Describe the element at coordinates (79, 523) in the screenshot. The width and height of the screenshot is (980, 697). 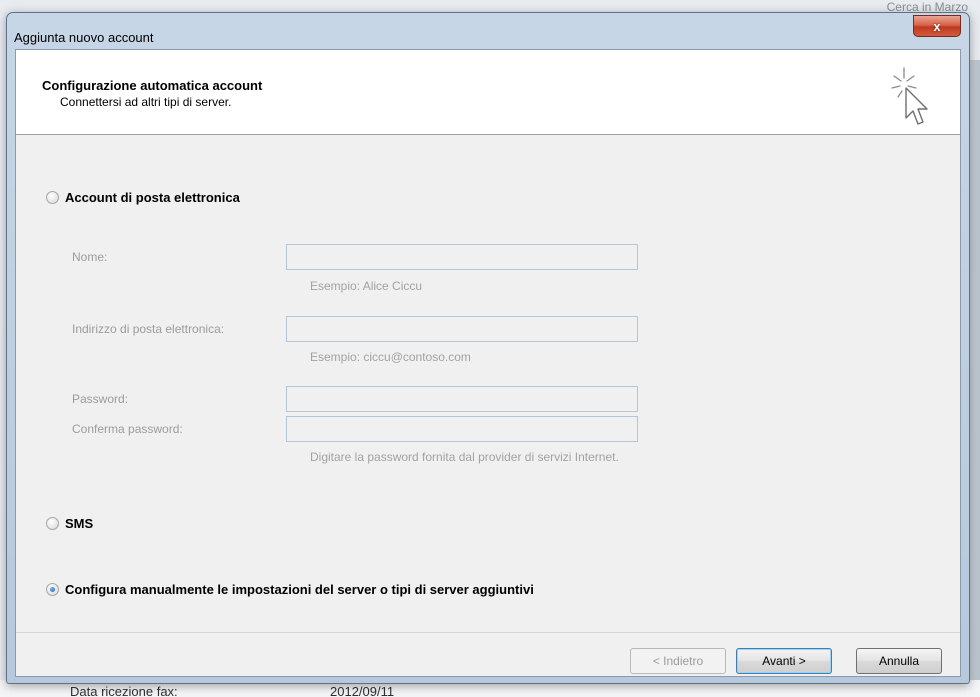
I see `sms-label: SMS` at that location.